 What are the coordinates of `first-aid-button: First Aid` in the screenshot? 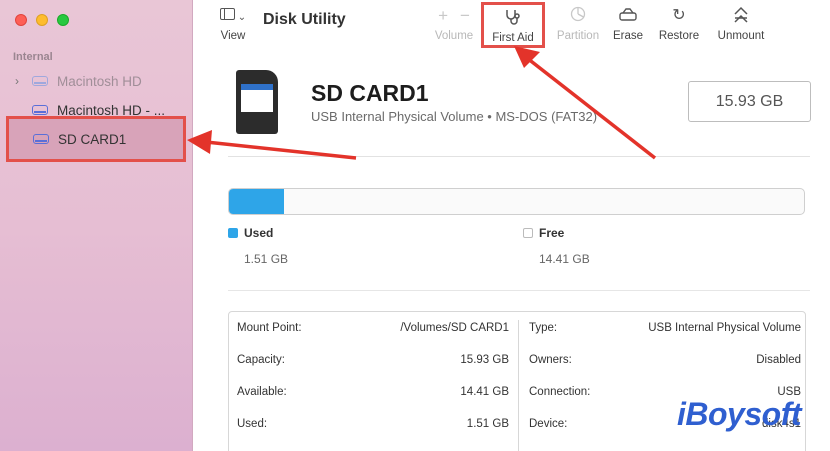 It's located at (513, 25).